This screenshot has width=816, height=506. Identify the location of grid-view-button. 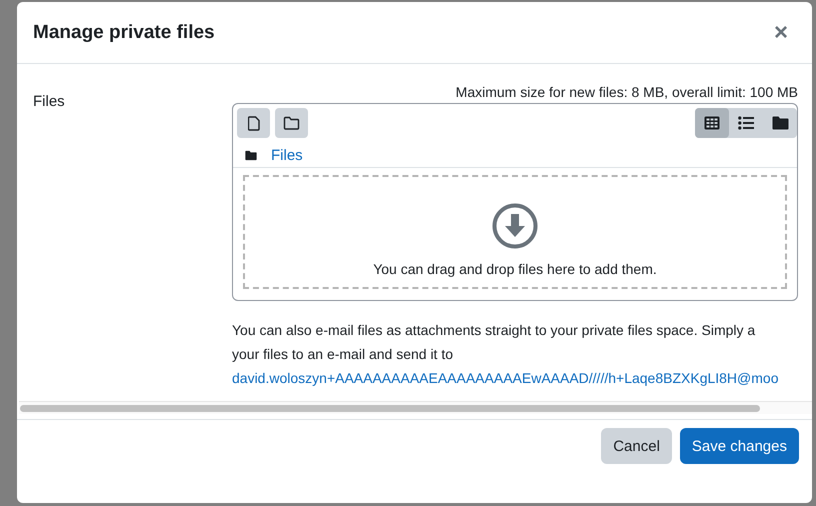
(712, 123).